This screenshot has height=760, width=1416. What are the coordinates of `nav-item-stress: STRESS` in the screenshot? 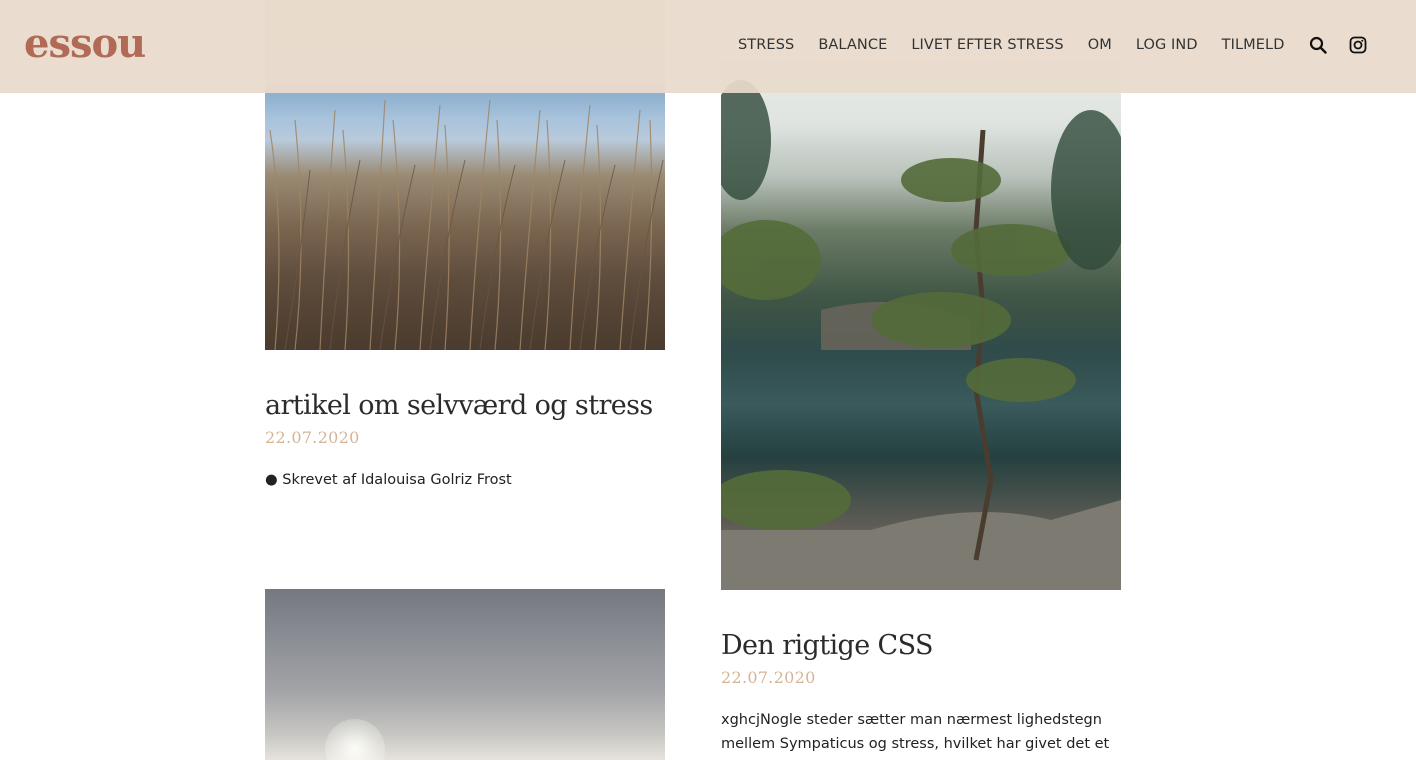 It's located at (766, 45).